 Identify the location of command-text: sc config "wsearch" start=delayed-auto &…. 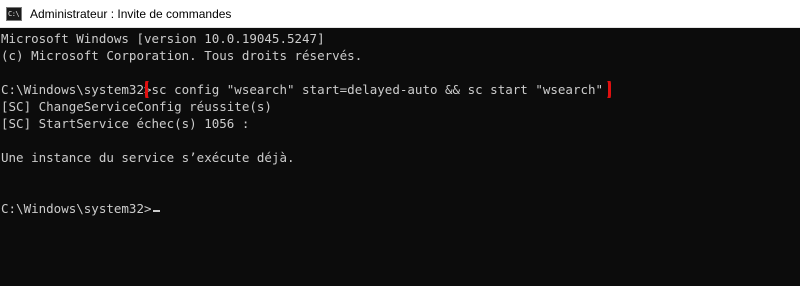
(377, 89).